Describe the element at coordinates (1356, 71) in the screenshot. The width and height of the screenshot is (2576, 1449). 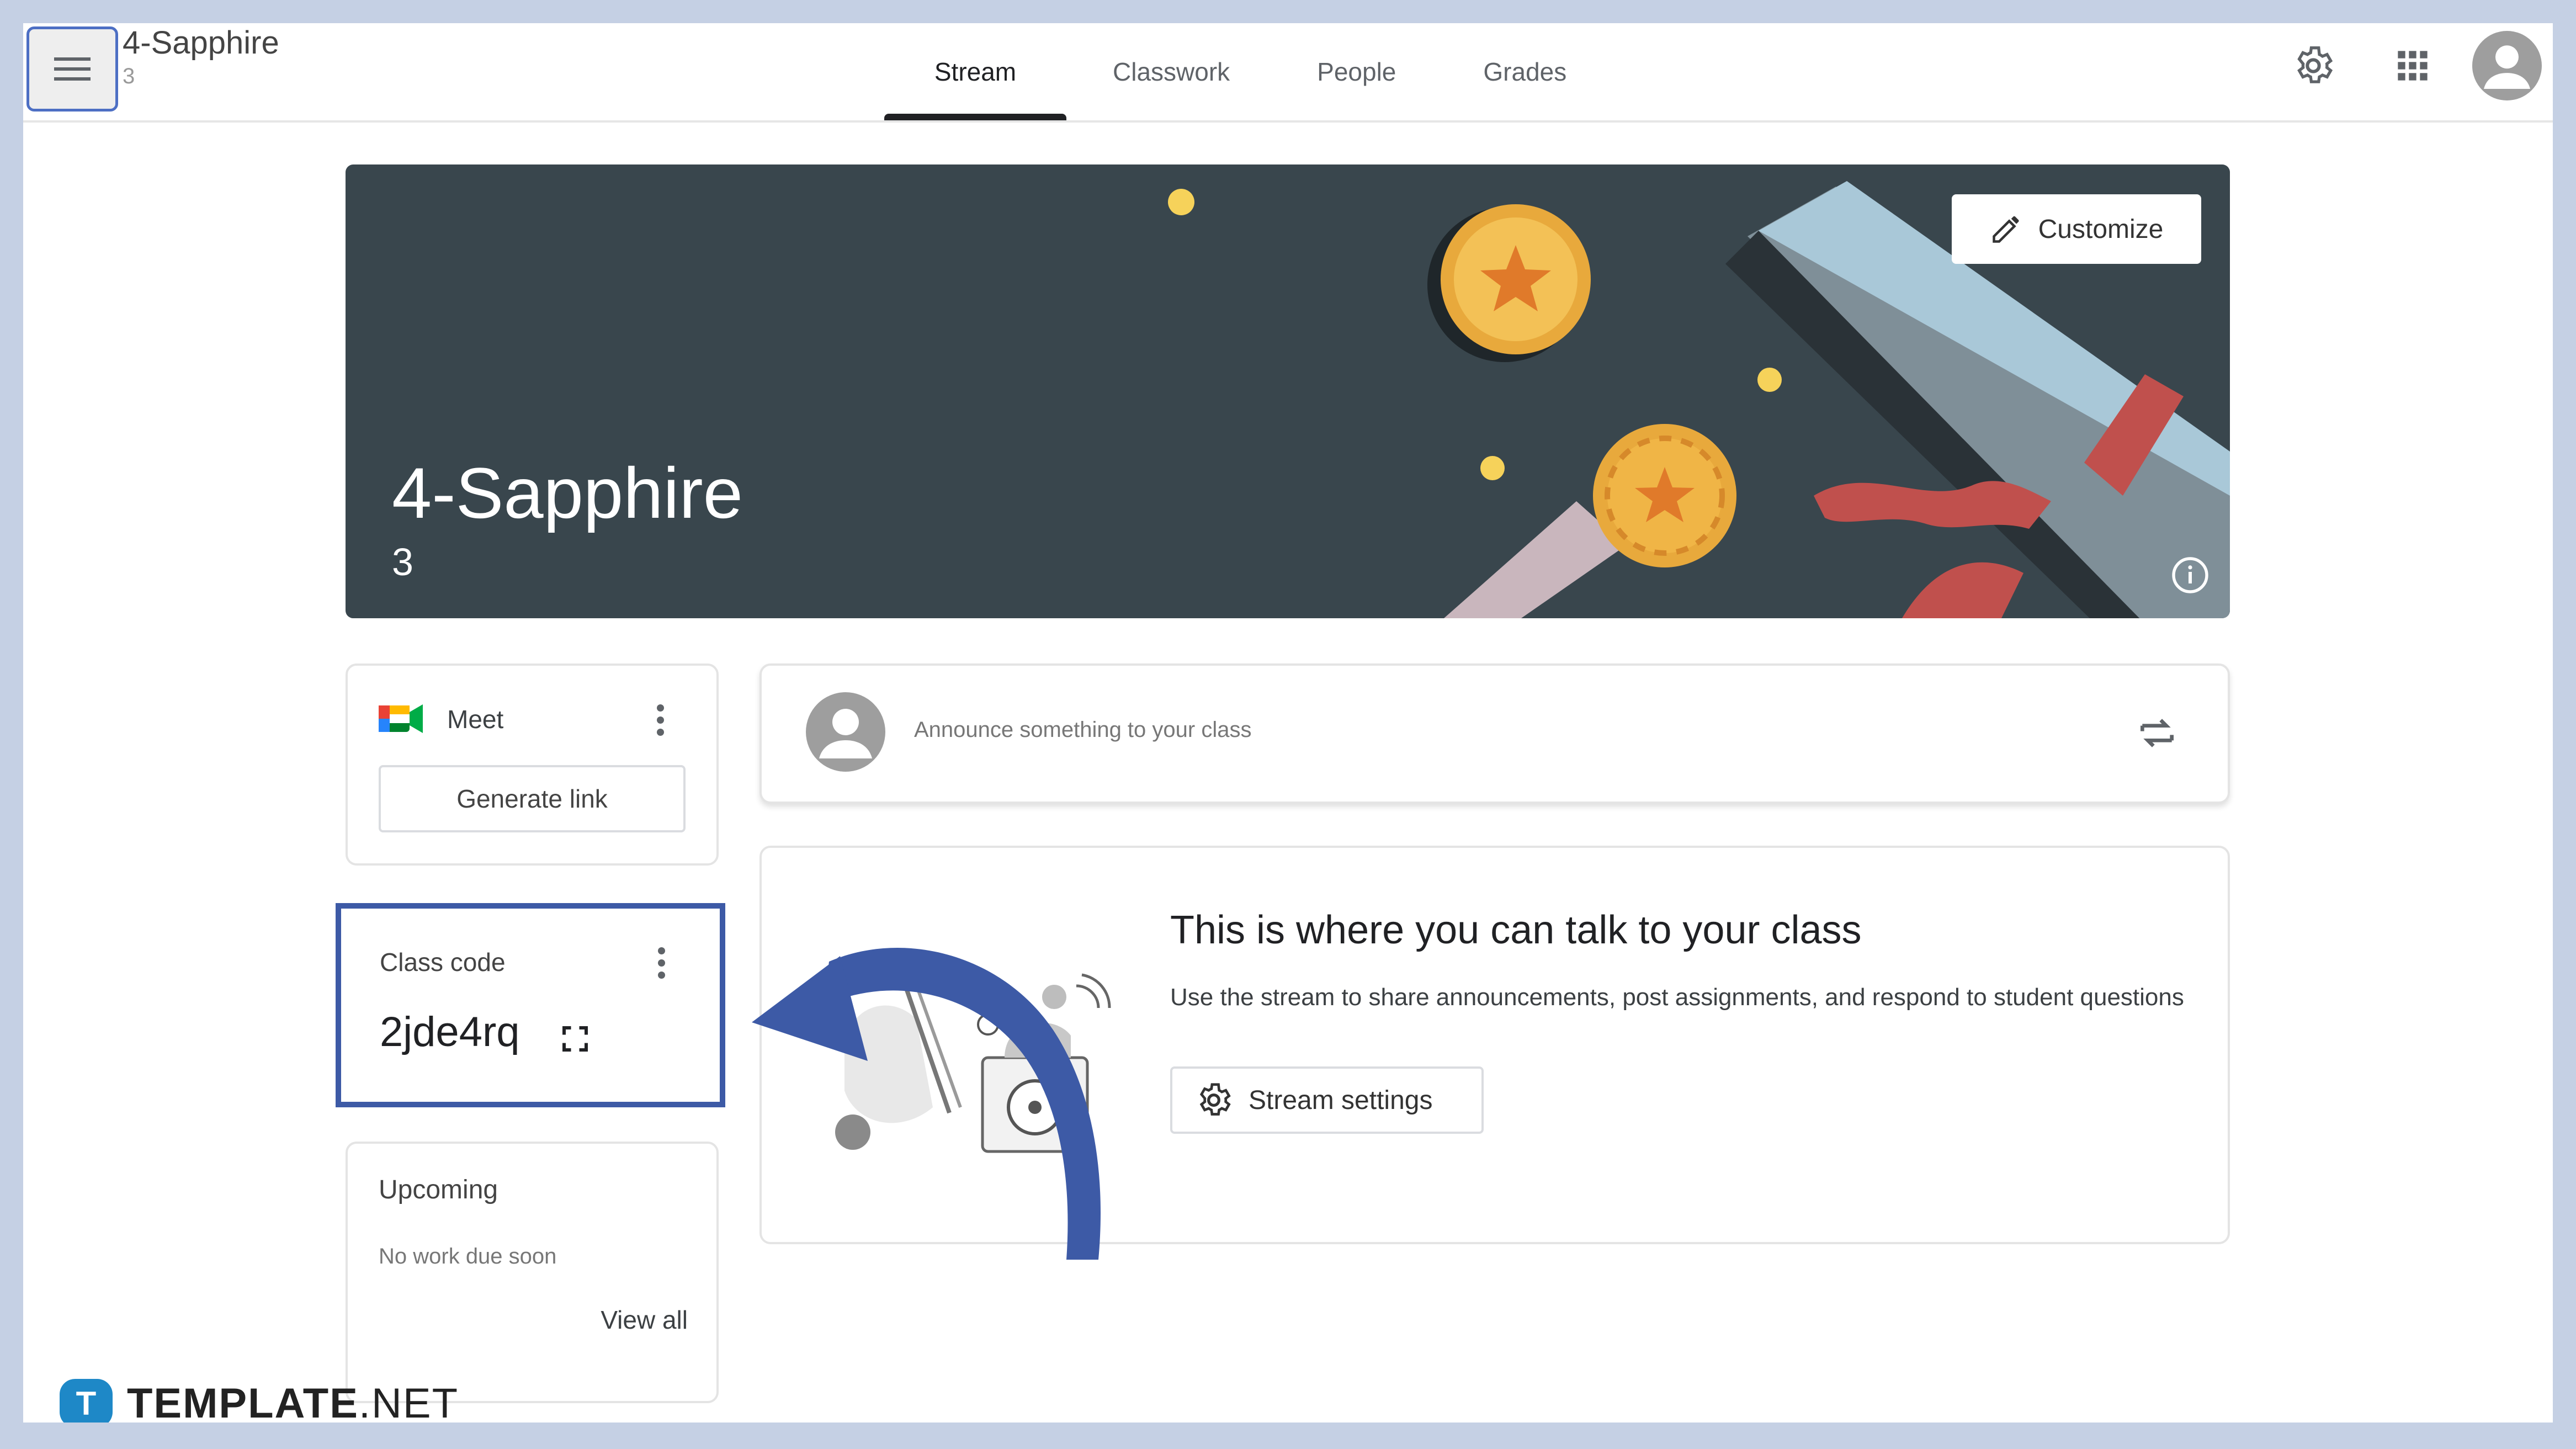
I see `tab-people: People` at that location.